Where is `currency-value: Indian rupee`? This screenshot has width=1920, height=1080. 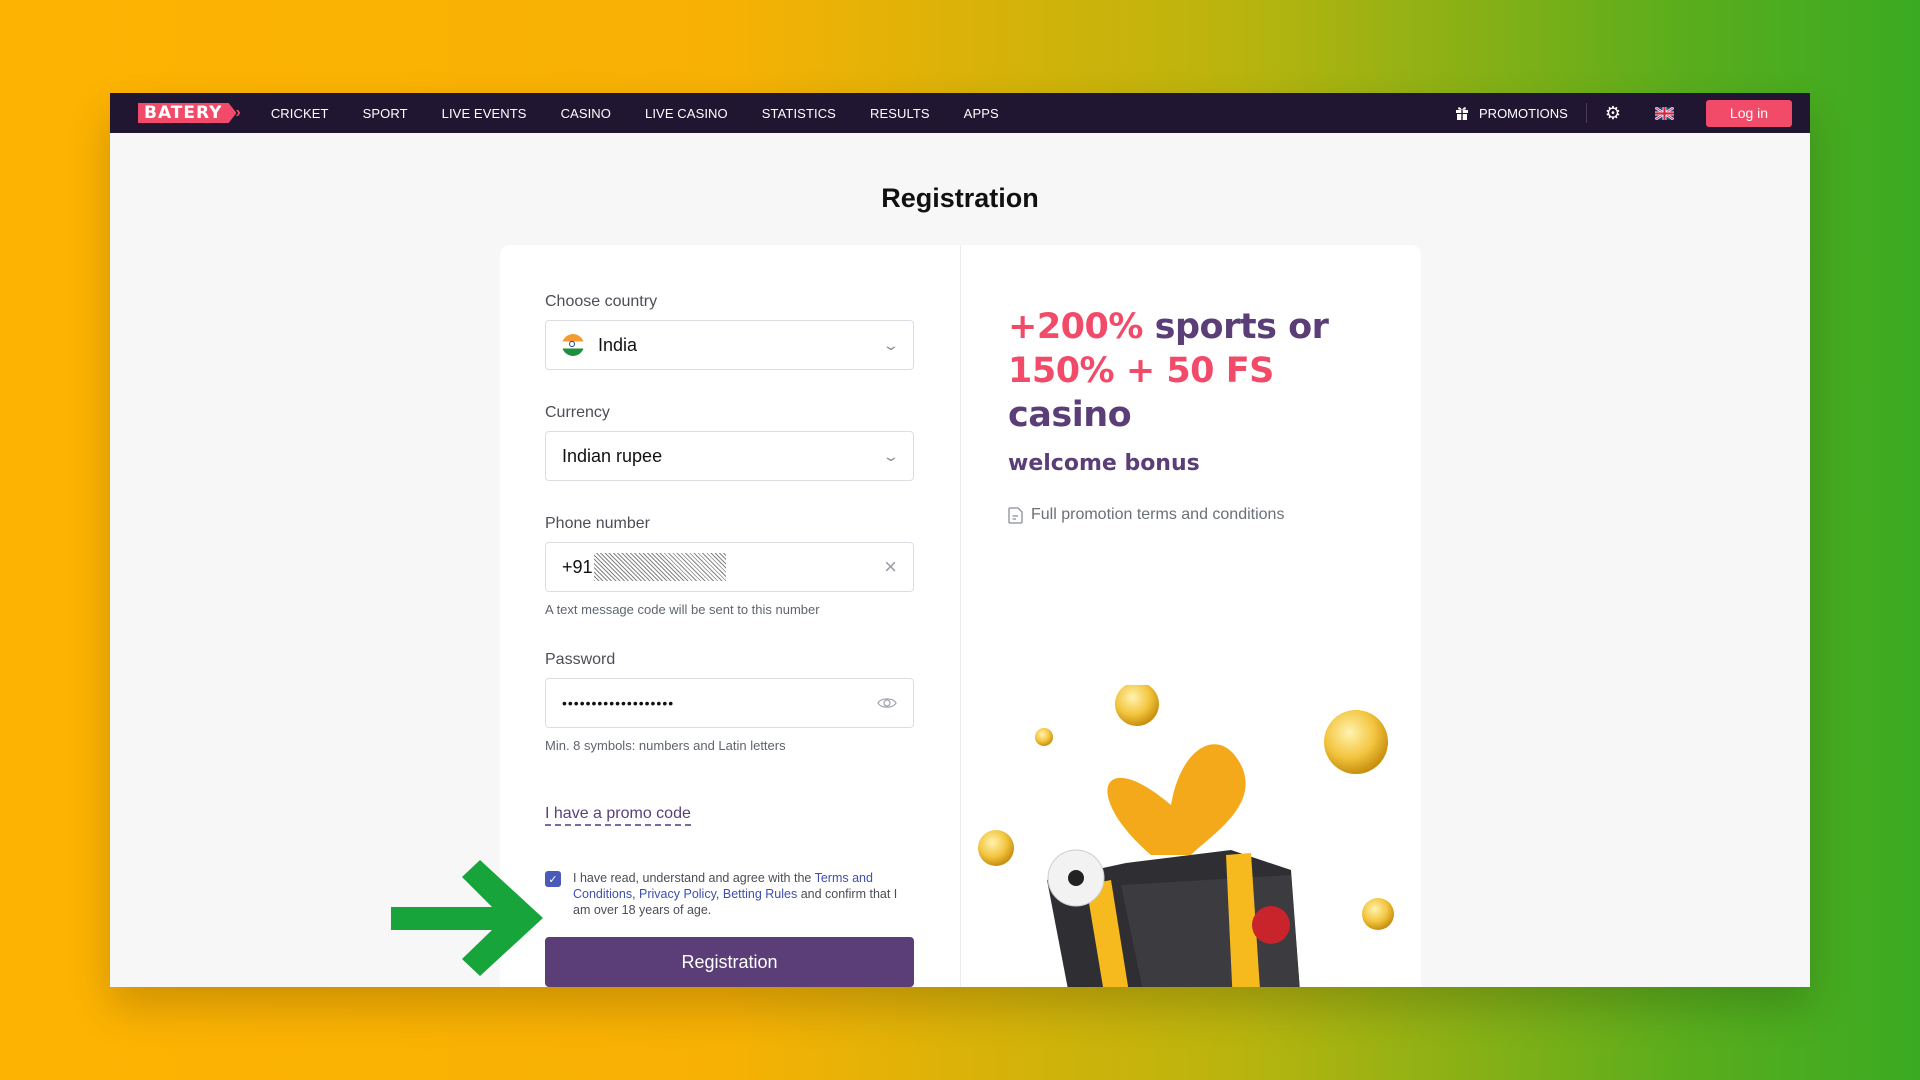
currency-value: Indian rupee is located at coordinates (612, 455).